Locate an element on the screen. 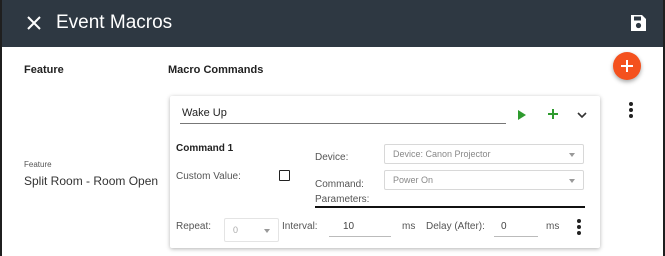 The image size is (665, 256). close-icon is located at coordinates (34, 23).